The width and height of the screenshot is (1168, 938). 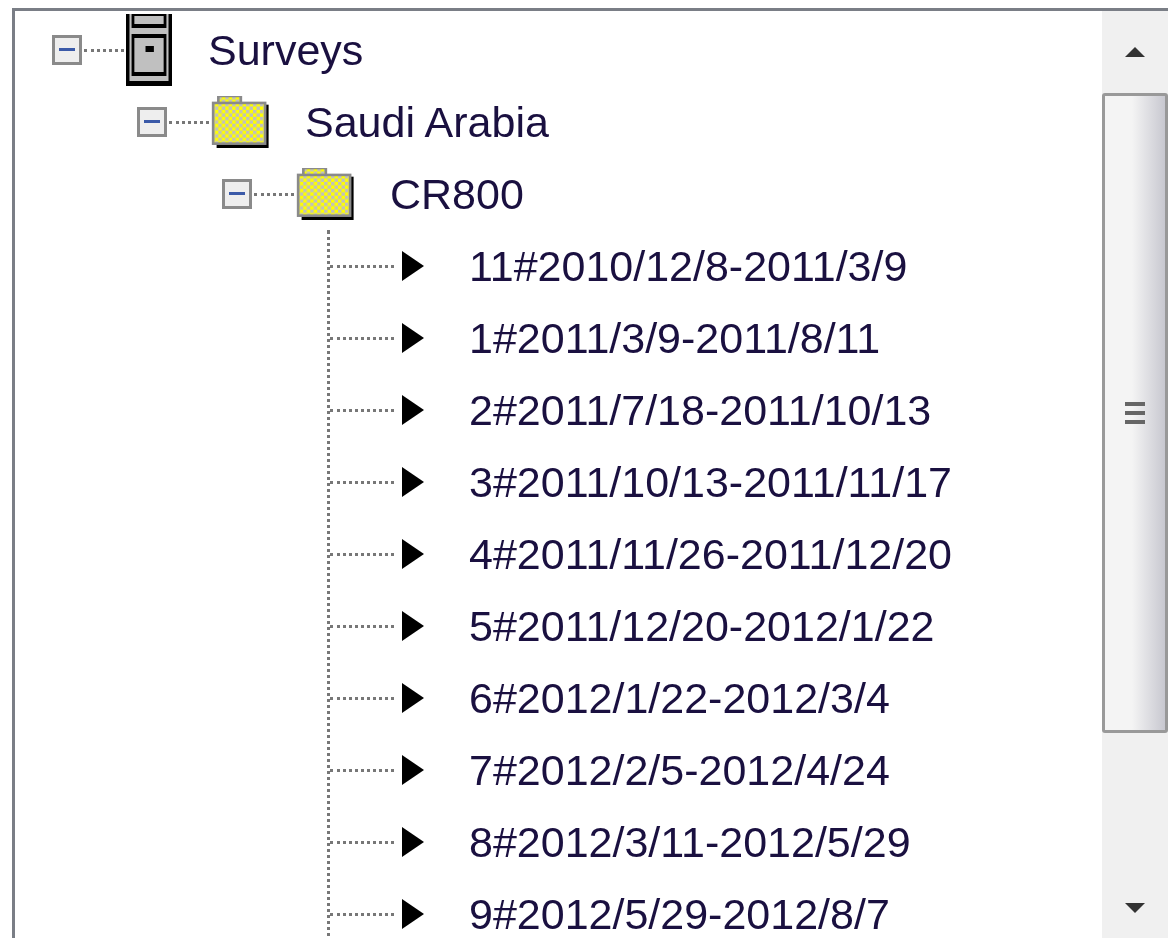 I want to click on tree-item: 6#2012/1/22-2012/3/4, so click(x=679, y=698).